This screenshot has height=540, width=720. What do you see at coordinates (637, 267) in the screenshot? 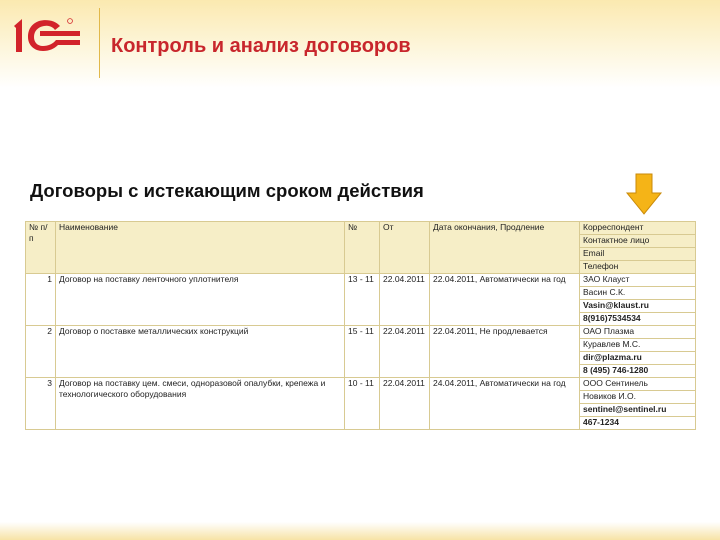
I see `col-header-phone: Телефон` at bounding box center [637, 267].